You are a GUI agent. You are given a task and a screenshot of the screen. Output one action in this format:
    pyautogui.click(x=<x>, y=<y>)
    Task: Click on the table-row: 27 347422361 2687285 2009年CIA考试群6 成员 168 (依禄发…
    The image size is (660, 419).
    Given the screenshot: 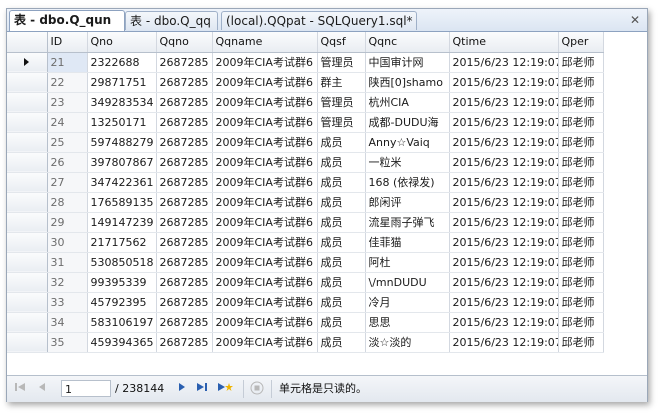 What is the action you would take?
    pyautogui.click(x=305, y=182)
    